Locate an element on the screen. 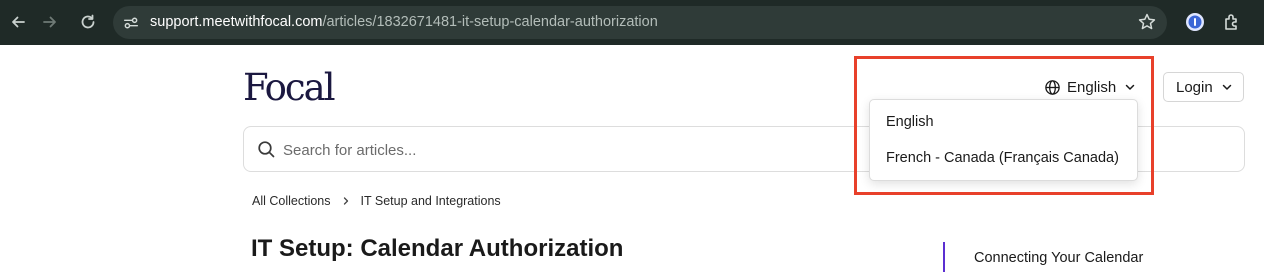 The height and width of the screenshot is (272, 1264). globe-icon is located at coordinates (1052, 87).